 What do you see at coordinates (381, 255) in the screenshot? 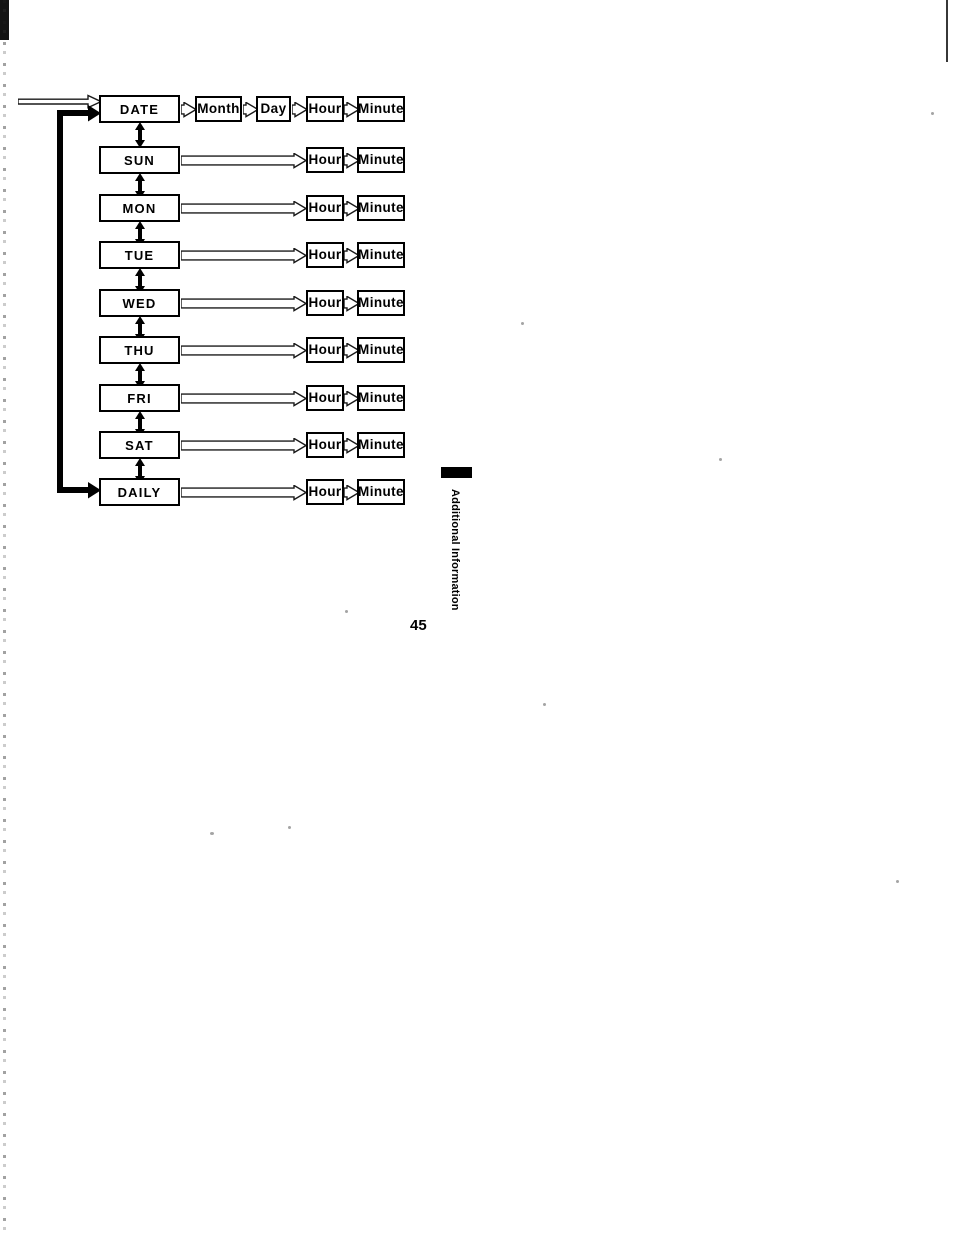
I see `node-field-minute-tue: Minute` at bounding box center [381, 255].